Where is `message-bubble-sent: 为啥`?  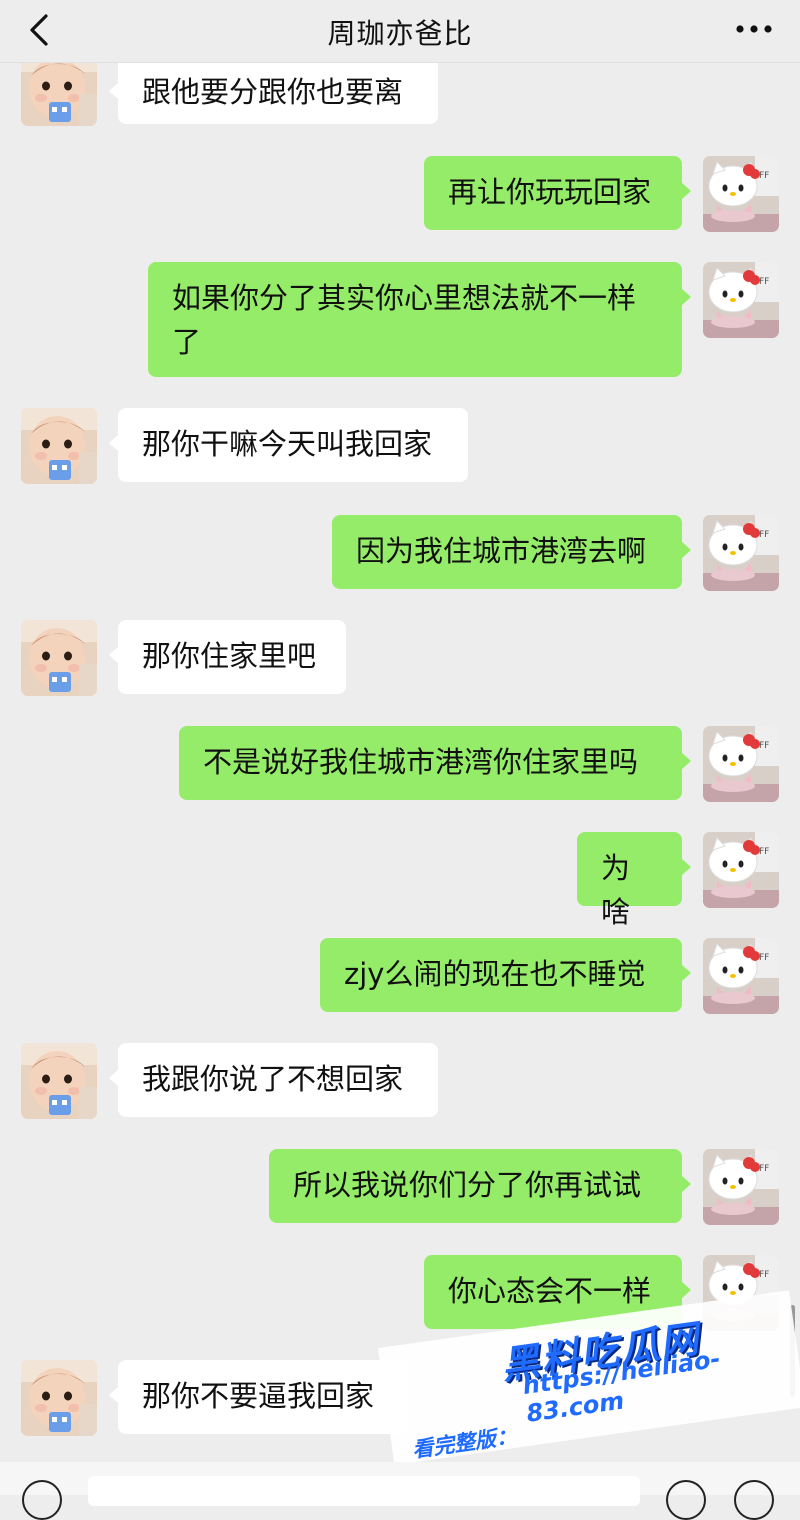 message-bubble-sent: 为啥 is located at coordinates (634, 880).